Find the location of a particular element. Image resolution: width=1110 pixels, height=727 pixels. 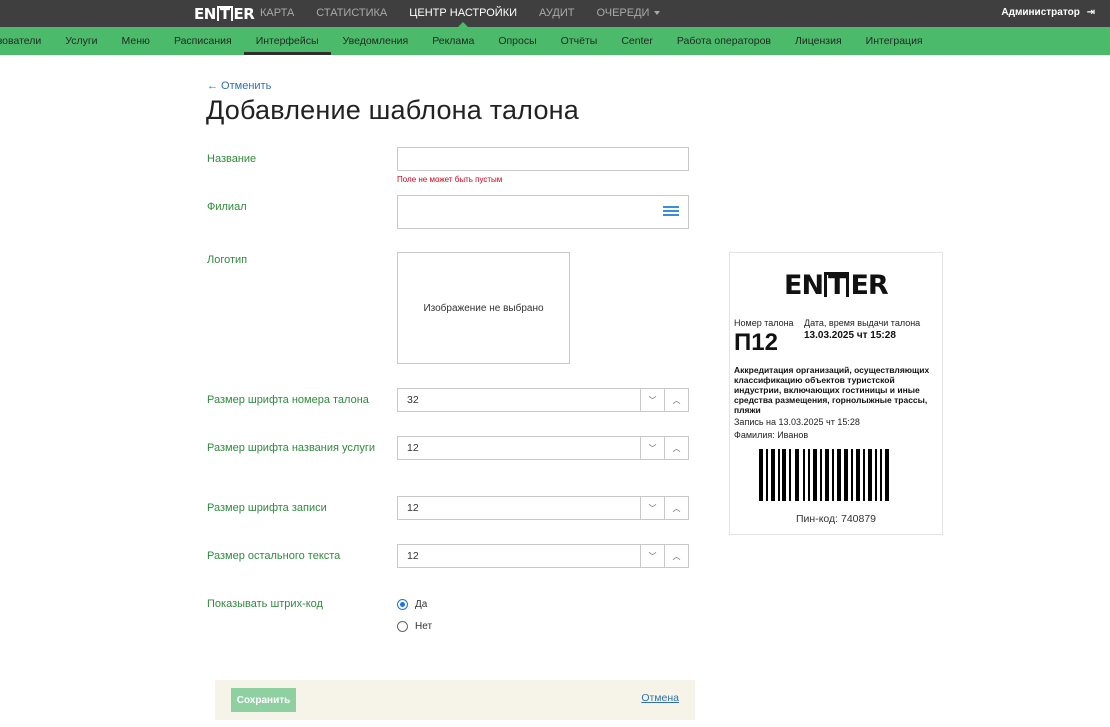

barcode-no-label: Нет is located at coordinates (423, 626).